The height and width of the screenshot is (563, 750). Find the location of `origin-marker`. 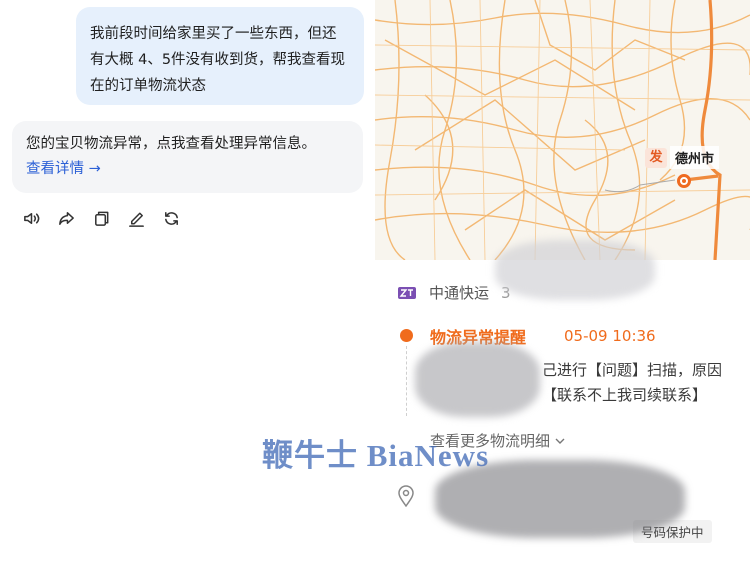

origin-marker is located at coordinates (684, 181).